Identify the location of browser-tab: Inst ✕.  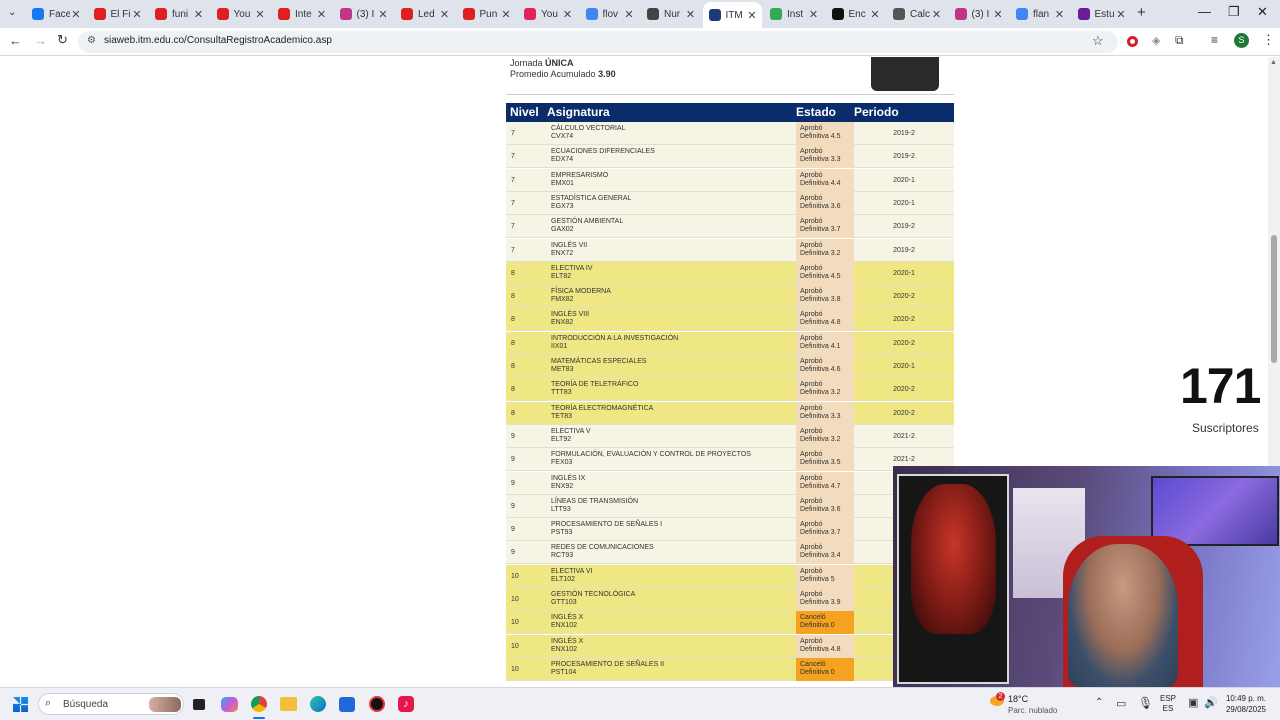
(794, 14).